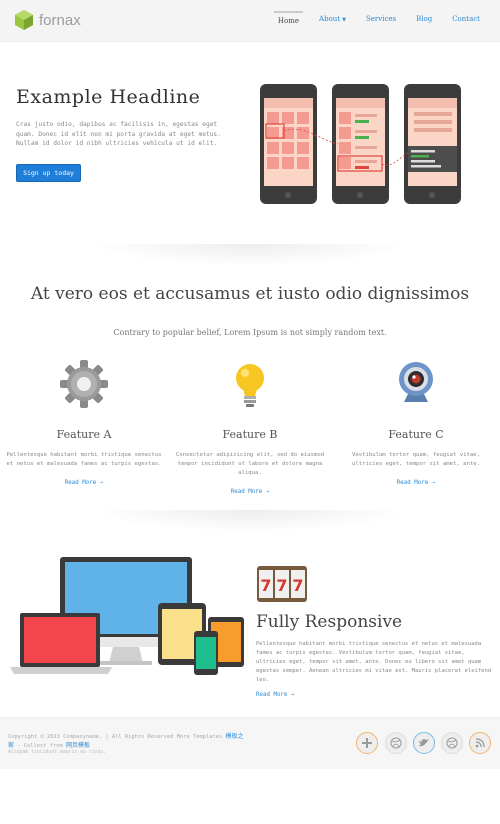  What do you see at coordinates (84, 384) in the screenshot?
I see `gear-icon` at bounding box center [84, 384].